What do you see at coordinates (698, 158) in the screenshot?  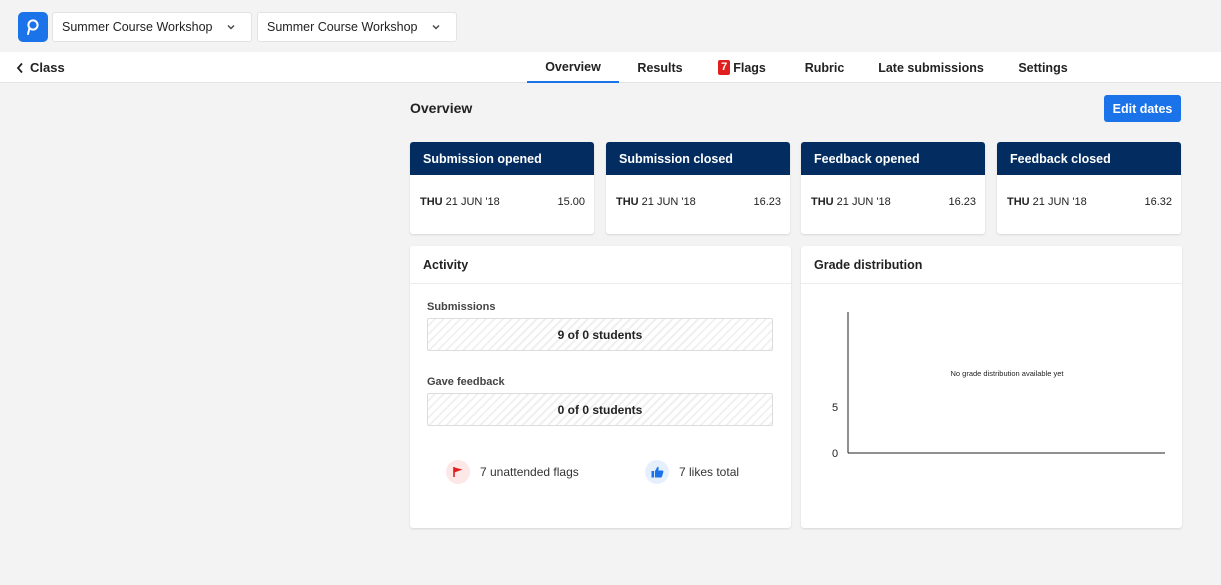 I see `date-card-title: Submission closed` at bounding box center [698, 158].